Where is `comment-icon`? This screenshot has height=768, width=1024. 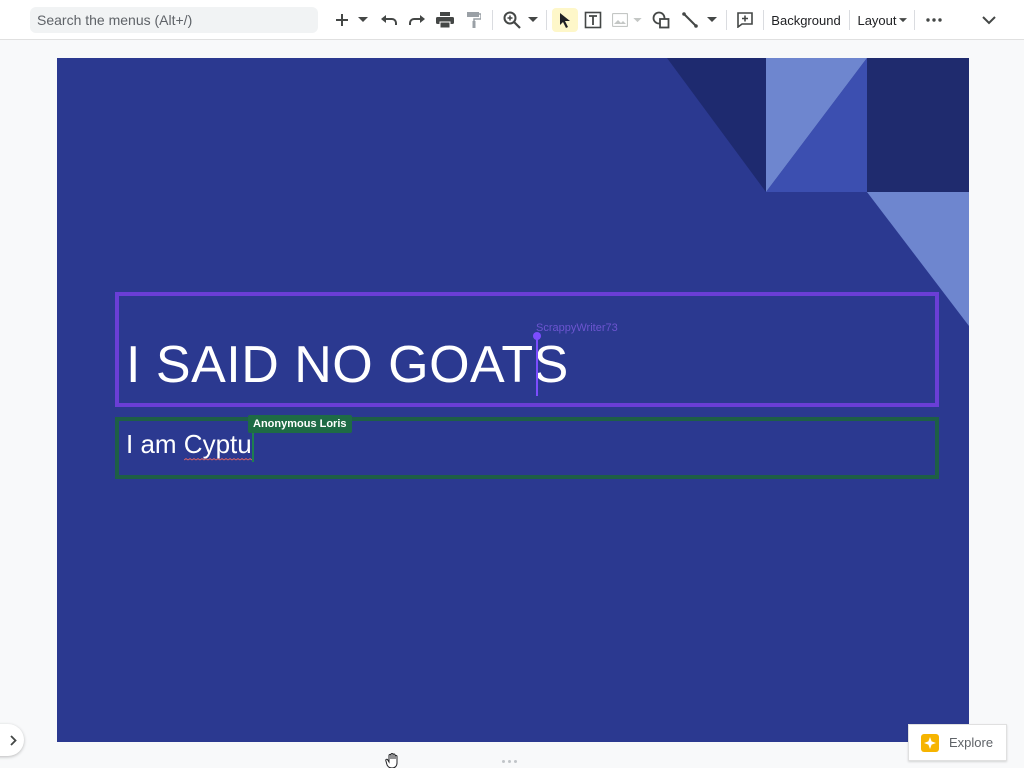
comment-icon is located at coordinates (745, 20).